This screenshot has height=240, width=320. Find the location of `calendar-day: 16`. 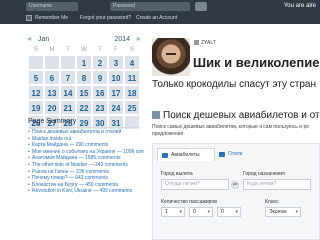

calendar-day: 16 is located at coordinates (100, 92).